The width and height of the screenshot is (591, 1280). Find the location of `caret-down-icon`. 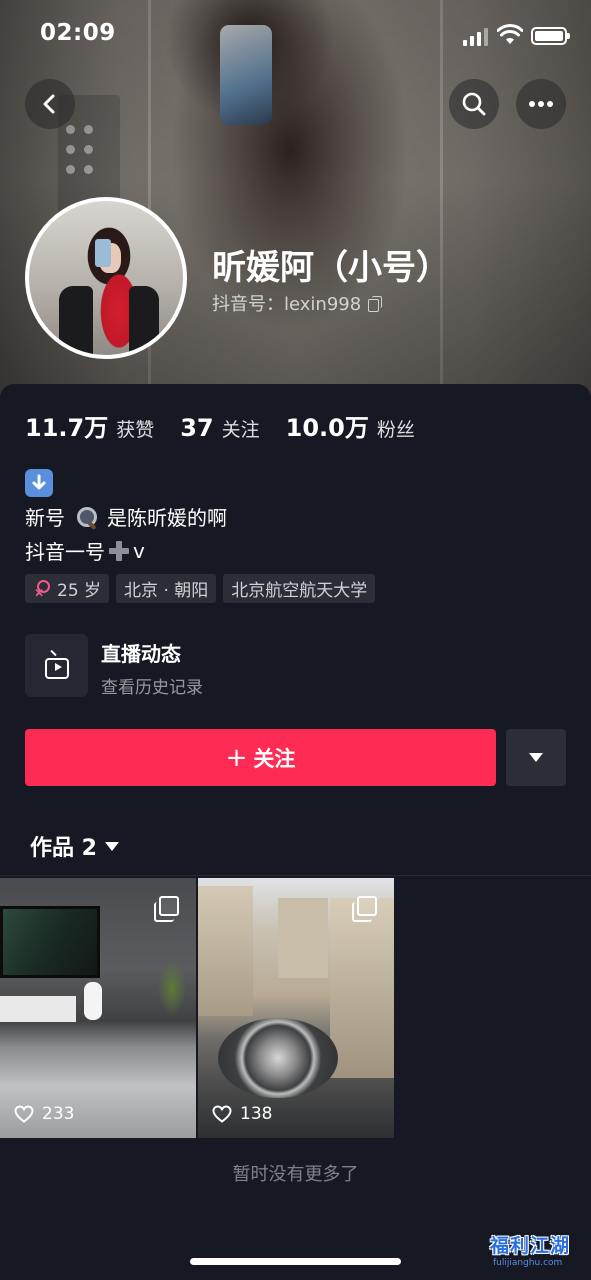

caret-down-icon is located at coordinates (111, 846).